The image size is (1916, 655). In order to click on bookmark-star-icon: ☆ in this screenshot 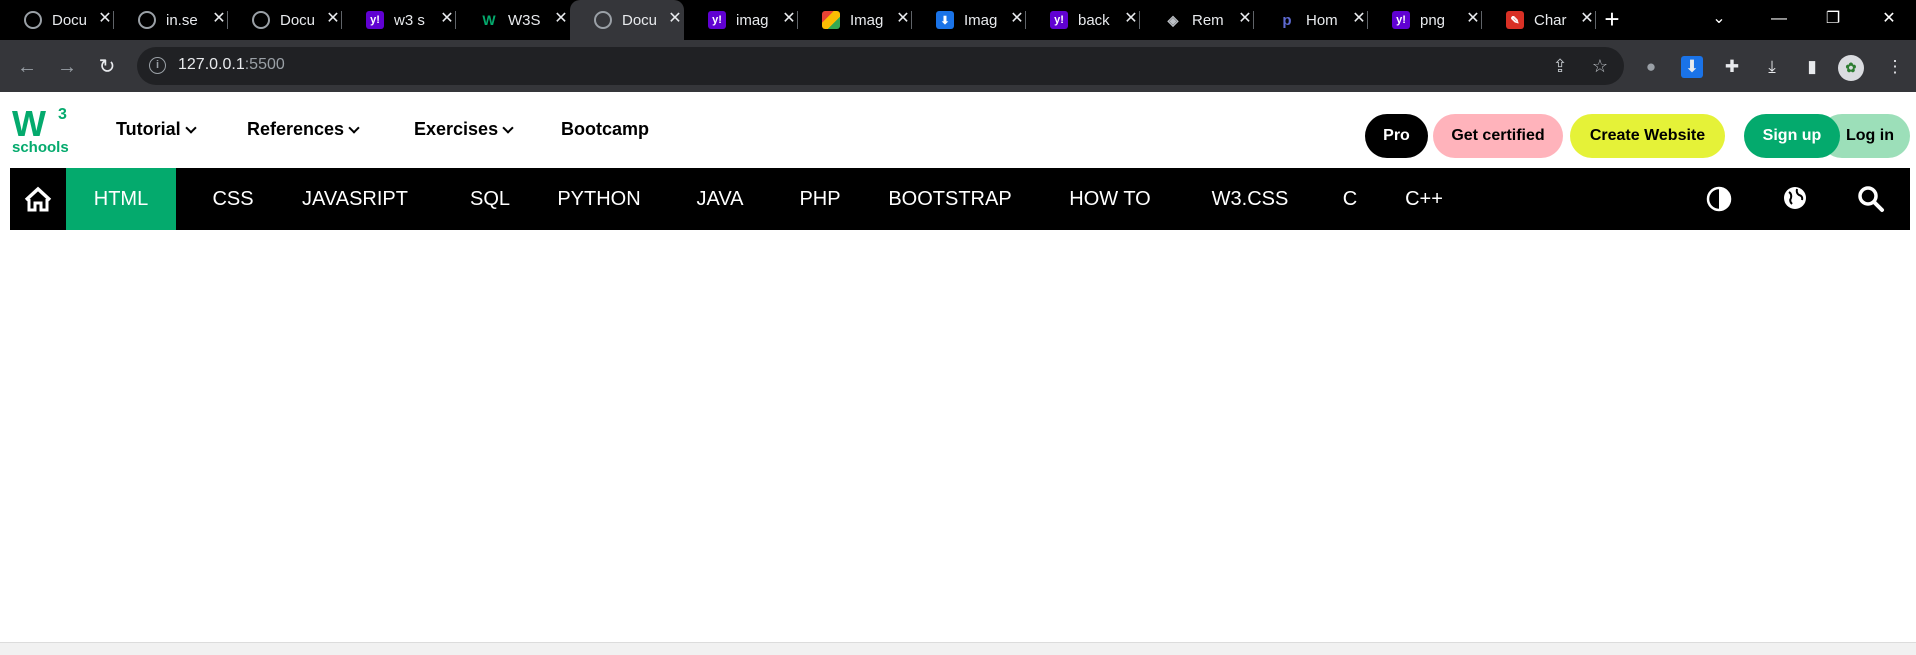, I will do `click(1600, 66)`.